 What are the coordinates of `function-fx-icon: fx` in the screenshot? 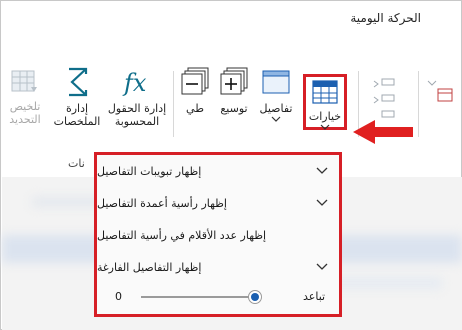 It's located at (134, 83).